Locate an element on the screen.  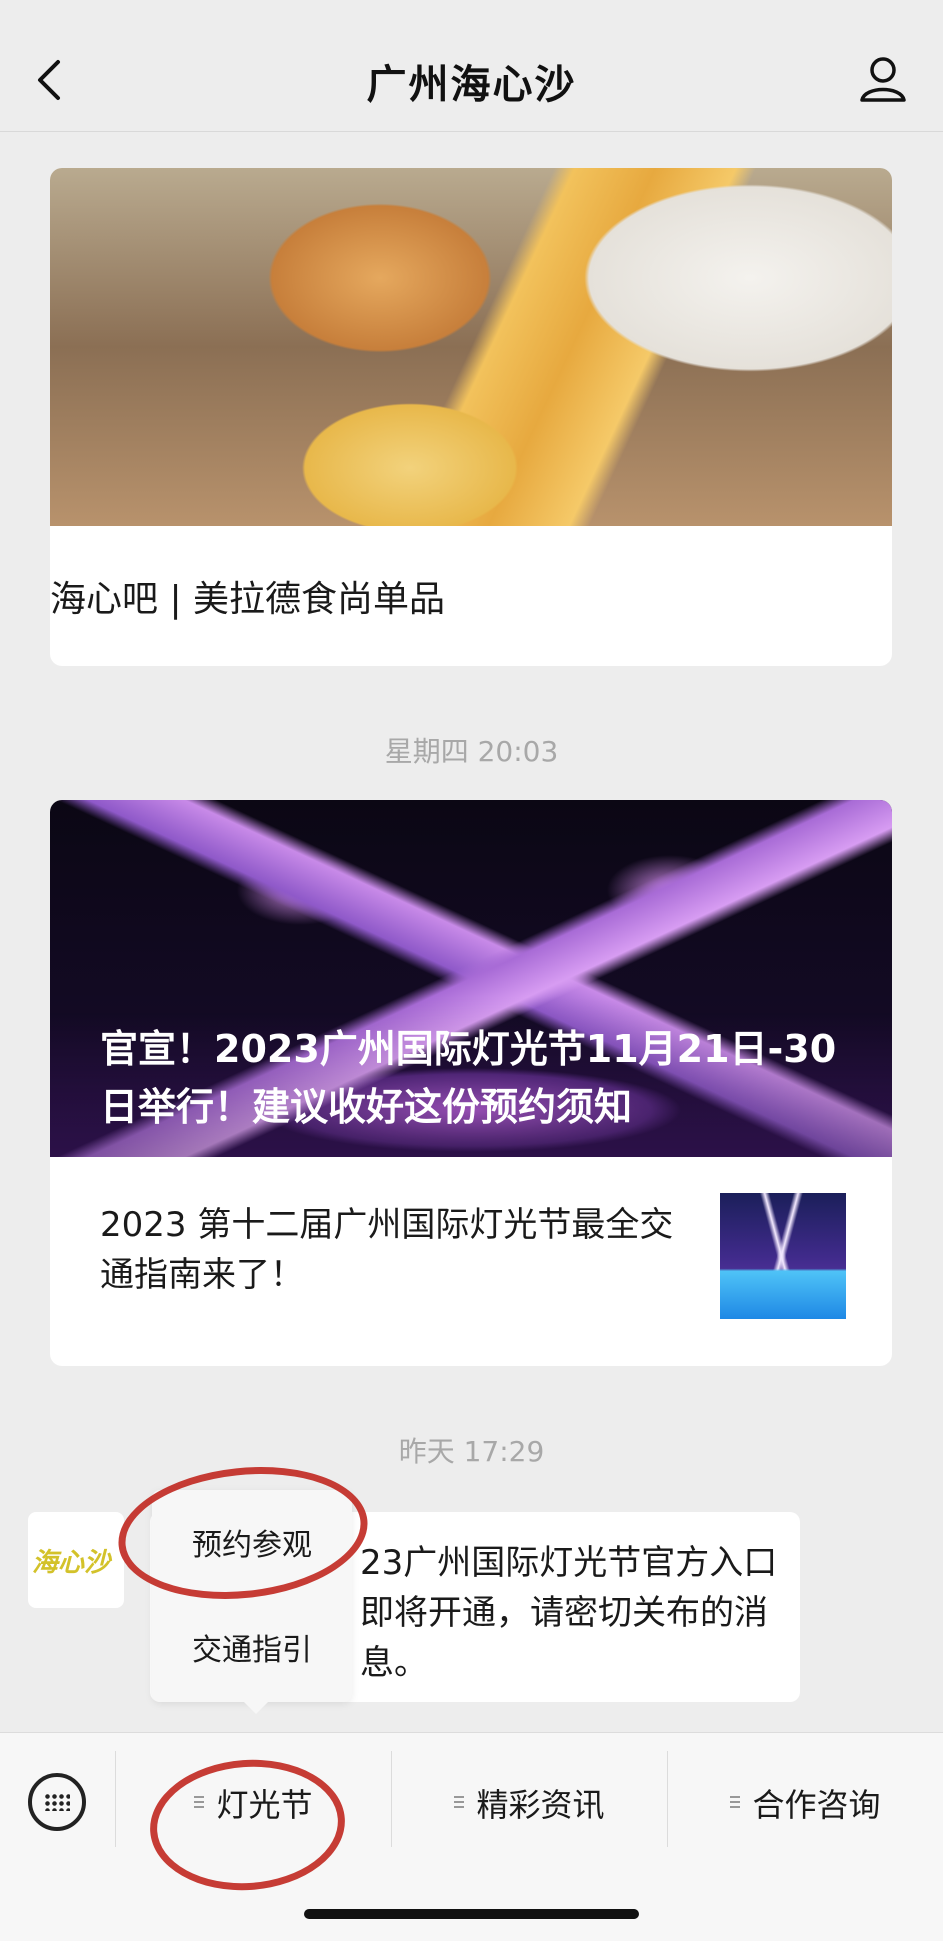
article-title-food: 海心吧 | 美拉德食尚单品 is located at coordinates (247, 596).